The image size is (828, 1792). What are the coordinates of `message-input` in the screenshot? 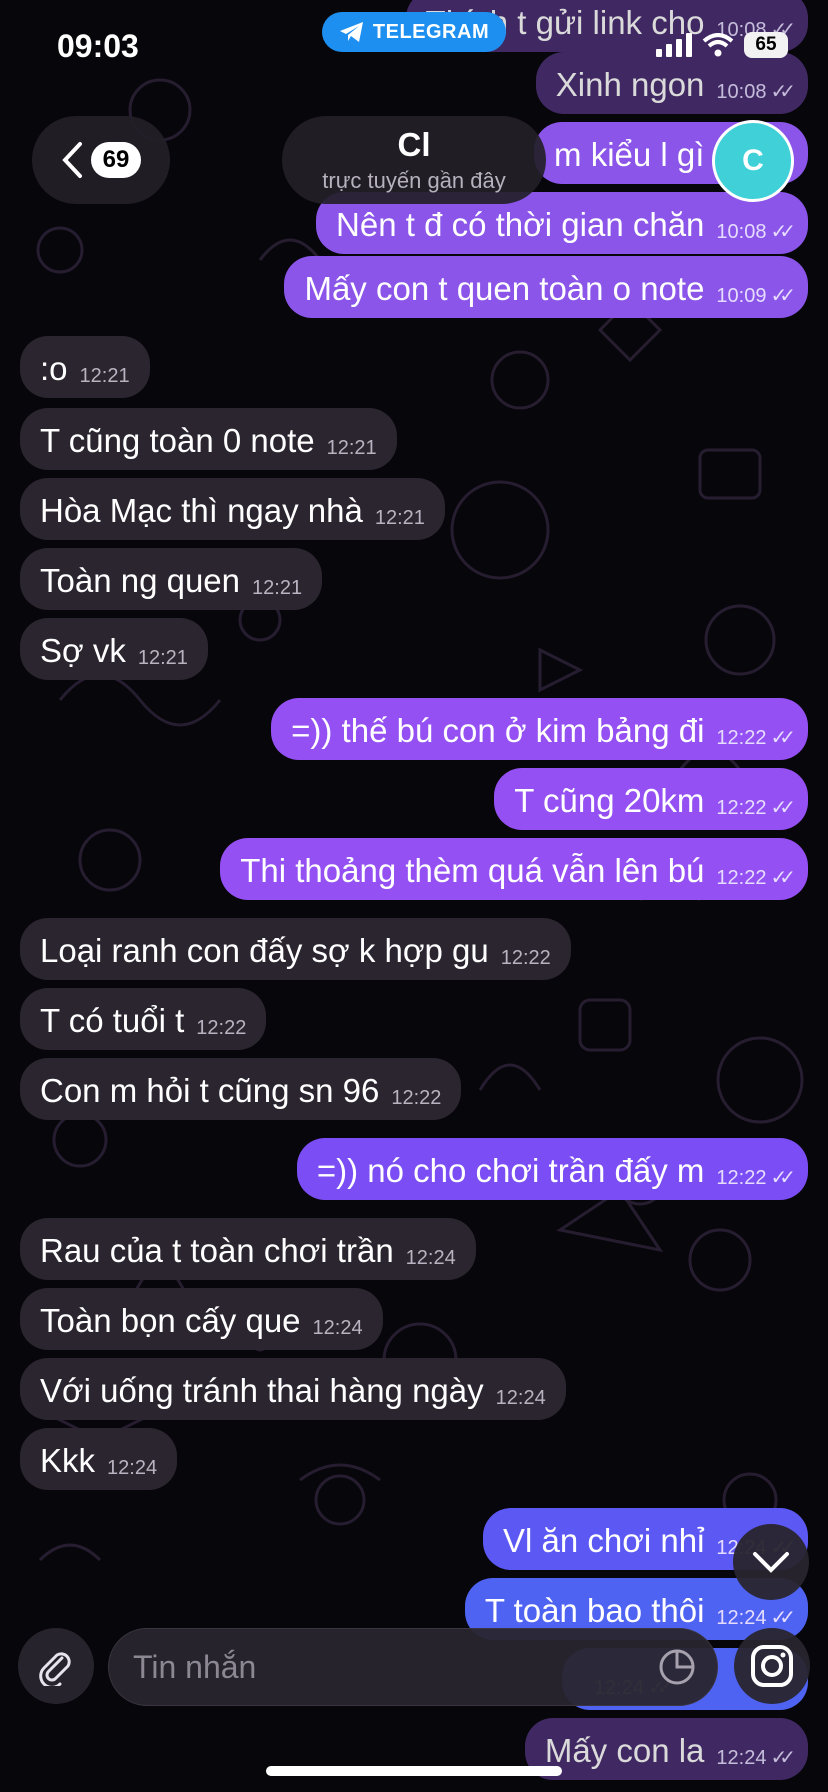 It's located at (378, 1667).